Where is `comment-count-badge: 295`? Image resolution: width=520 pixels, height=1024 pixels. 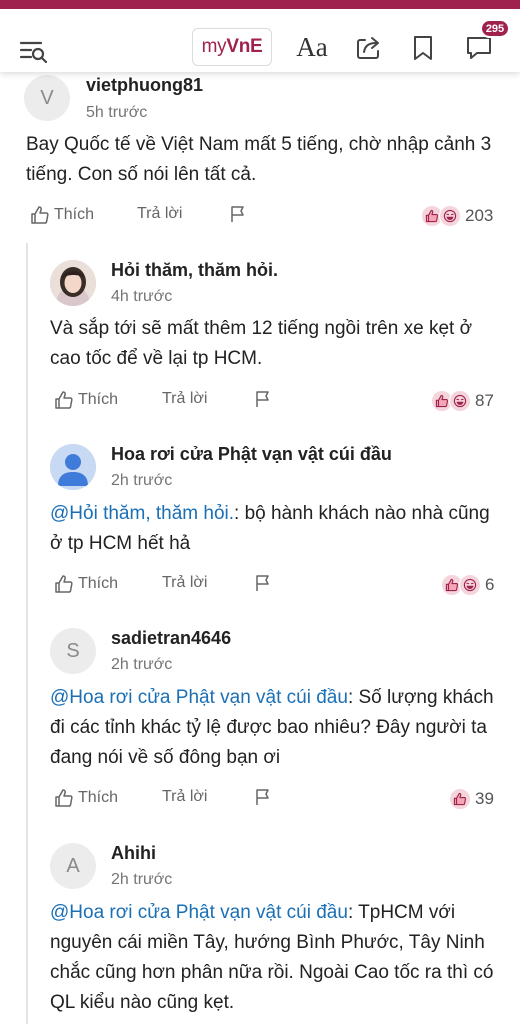 comment-count-badge: 295 is located at coordinates (495, 28).